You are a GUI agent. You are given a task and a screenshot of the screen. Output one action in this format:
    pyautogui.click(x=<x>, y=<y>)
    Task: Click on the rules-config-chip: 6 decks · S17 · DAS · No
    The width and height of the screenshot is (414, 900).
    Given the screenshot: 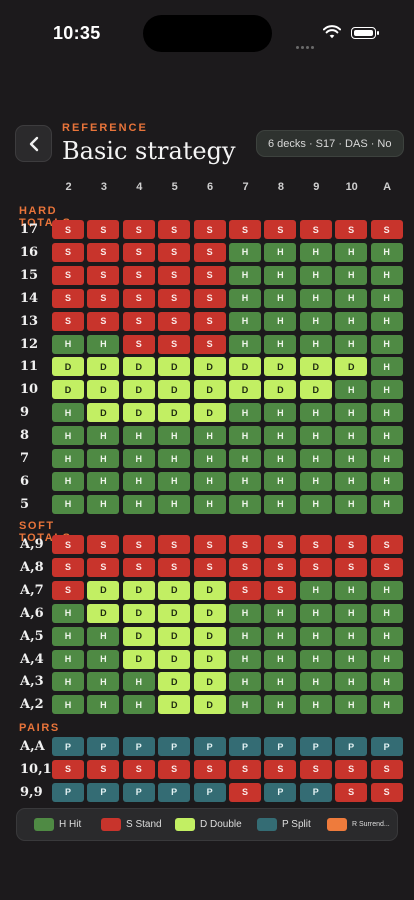 What is the action you would take?
    pyautogui.click(x=330, y=143)
    